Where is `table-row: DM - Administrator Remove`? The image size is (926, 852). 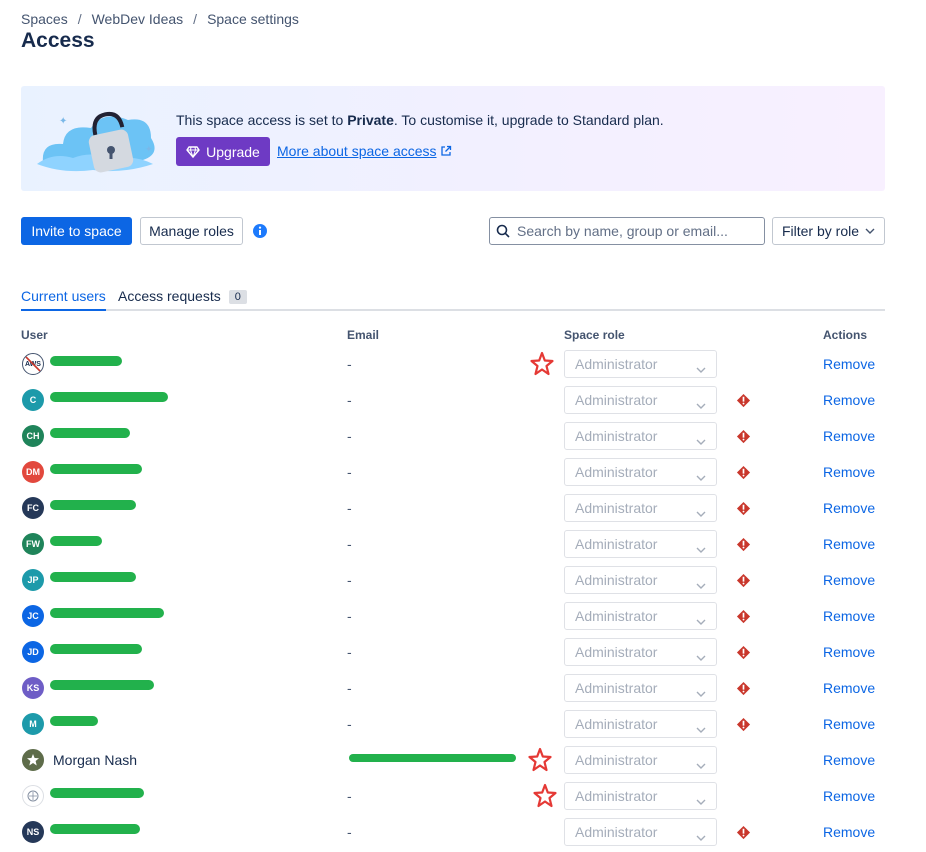
table-row: DM - Administrator Remove is located at coordinates (463, 472).